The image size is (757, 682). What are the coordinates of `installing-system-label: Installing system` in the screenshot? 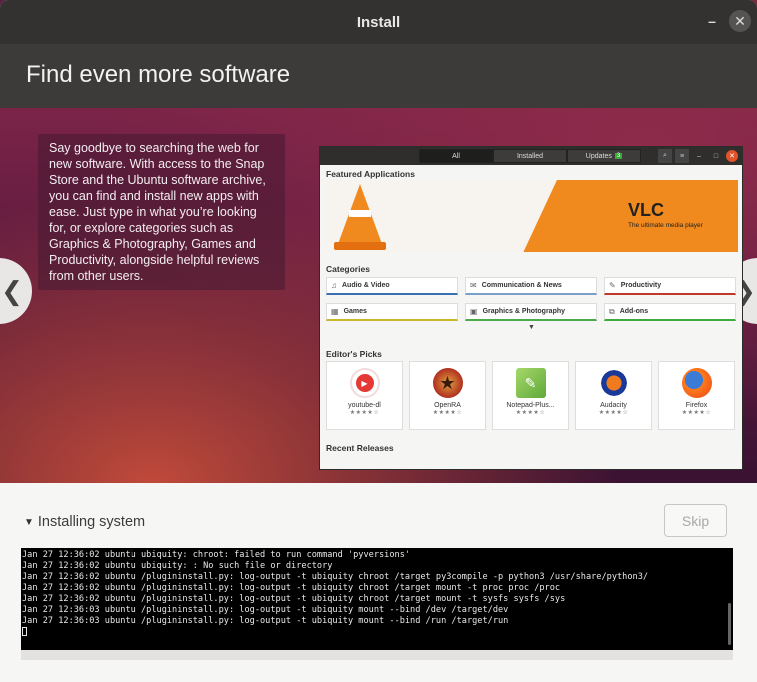 It's located at (91, 522).